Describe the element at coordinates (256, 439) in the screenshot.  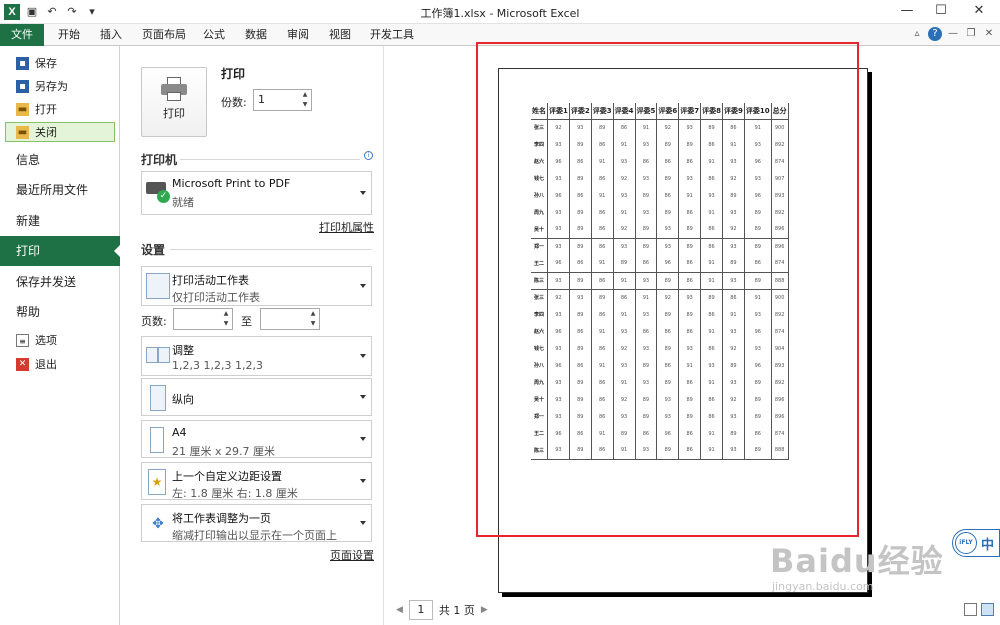
I see `paper-size-dropdown: A4 21 厘米 x 29.7 厘米` at that location.